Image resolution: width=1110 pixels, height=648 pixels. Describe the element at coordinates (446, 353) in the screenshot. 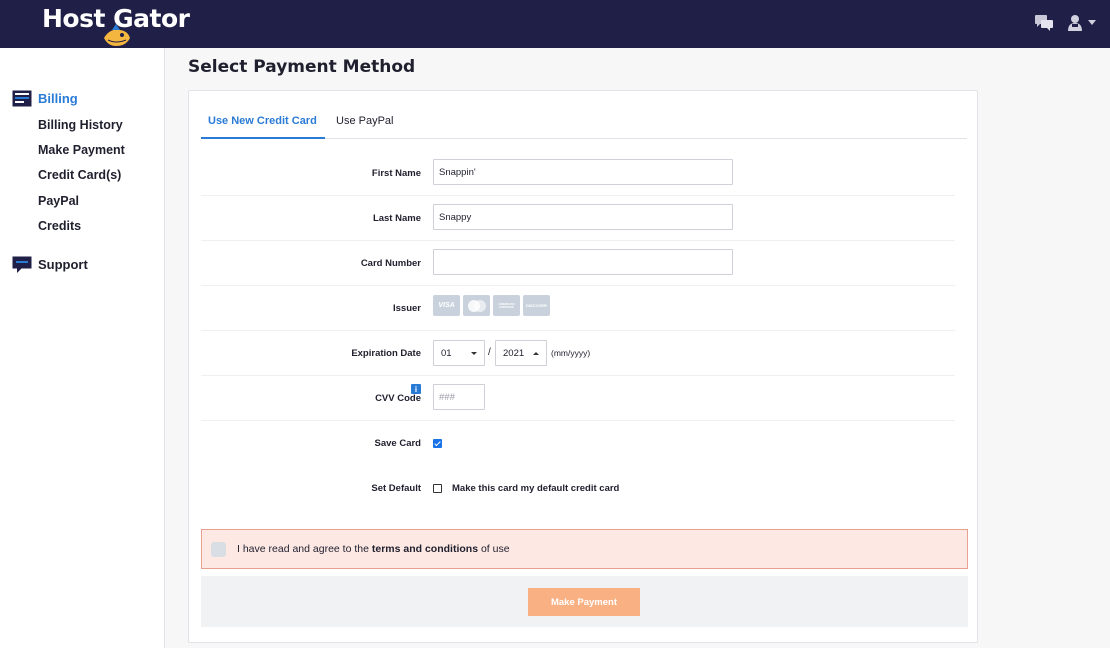

I see `expiration-month-value: 01` at that location.